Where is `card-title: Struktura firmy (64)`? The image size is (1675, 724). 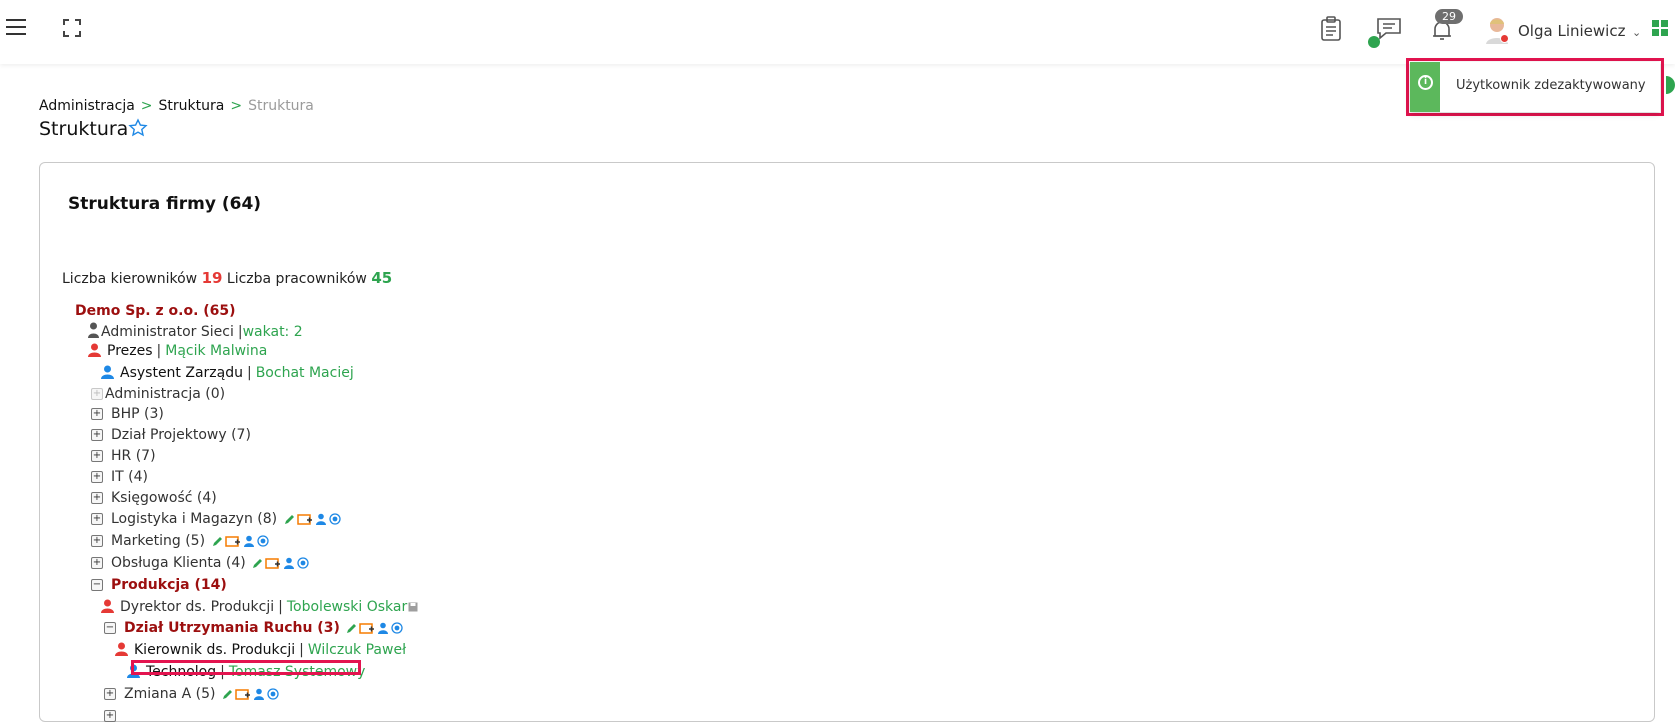 card-title: Struktura firmy (64) is located at coordinates (165, 204).